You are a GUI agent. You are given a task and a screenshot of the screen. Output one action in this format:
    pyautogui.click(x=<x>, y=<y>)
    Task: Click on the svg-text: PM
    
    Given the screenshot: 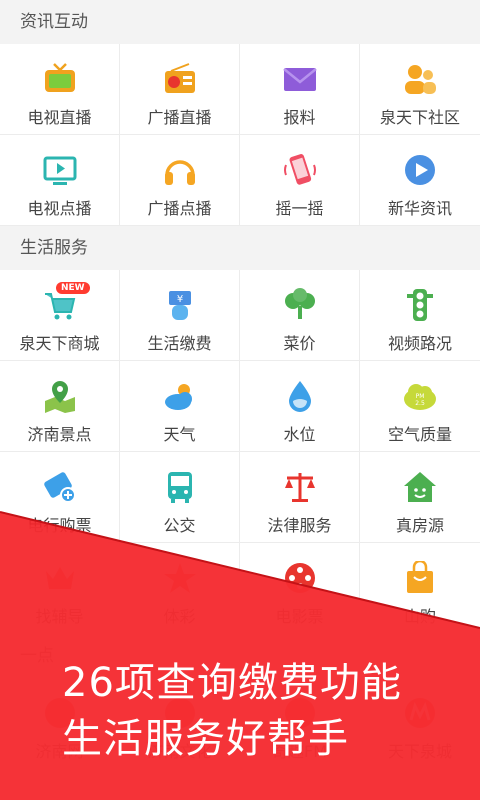 What is the action you would take?
    pyautogui.click(x=420, y=396)
    